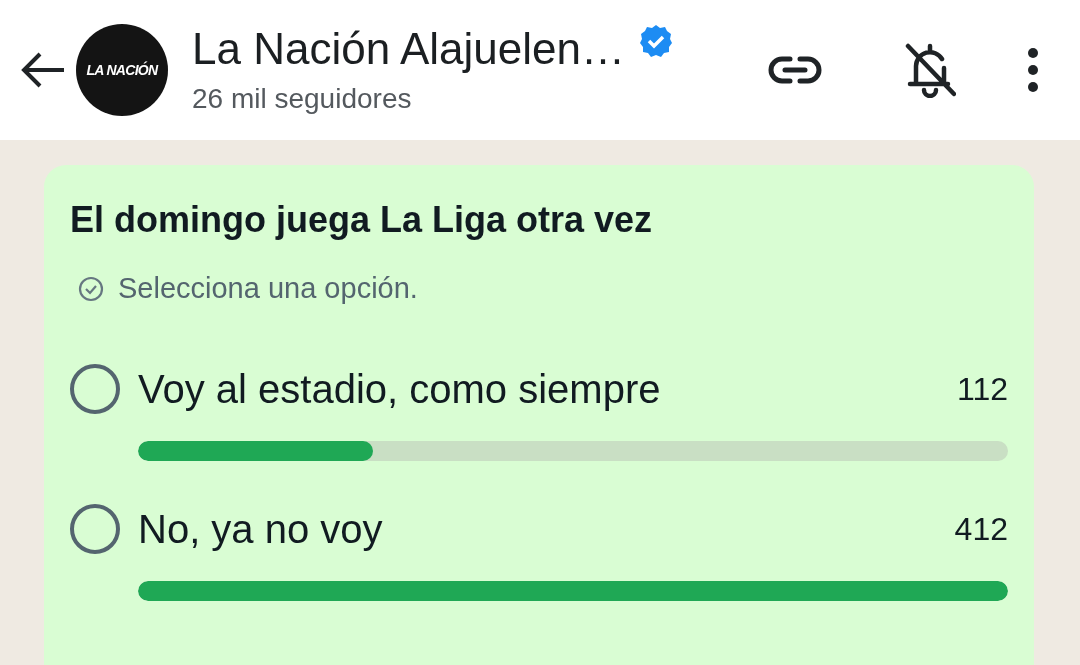 The width and height of the screenshot is (1080, 665). I want to click on option-label: Voy al estadio, como siempre, so click(400, 389).